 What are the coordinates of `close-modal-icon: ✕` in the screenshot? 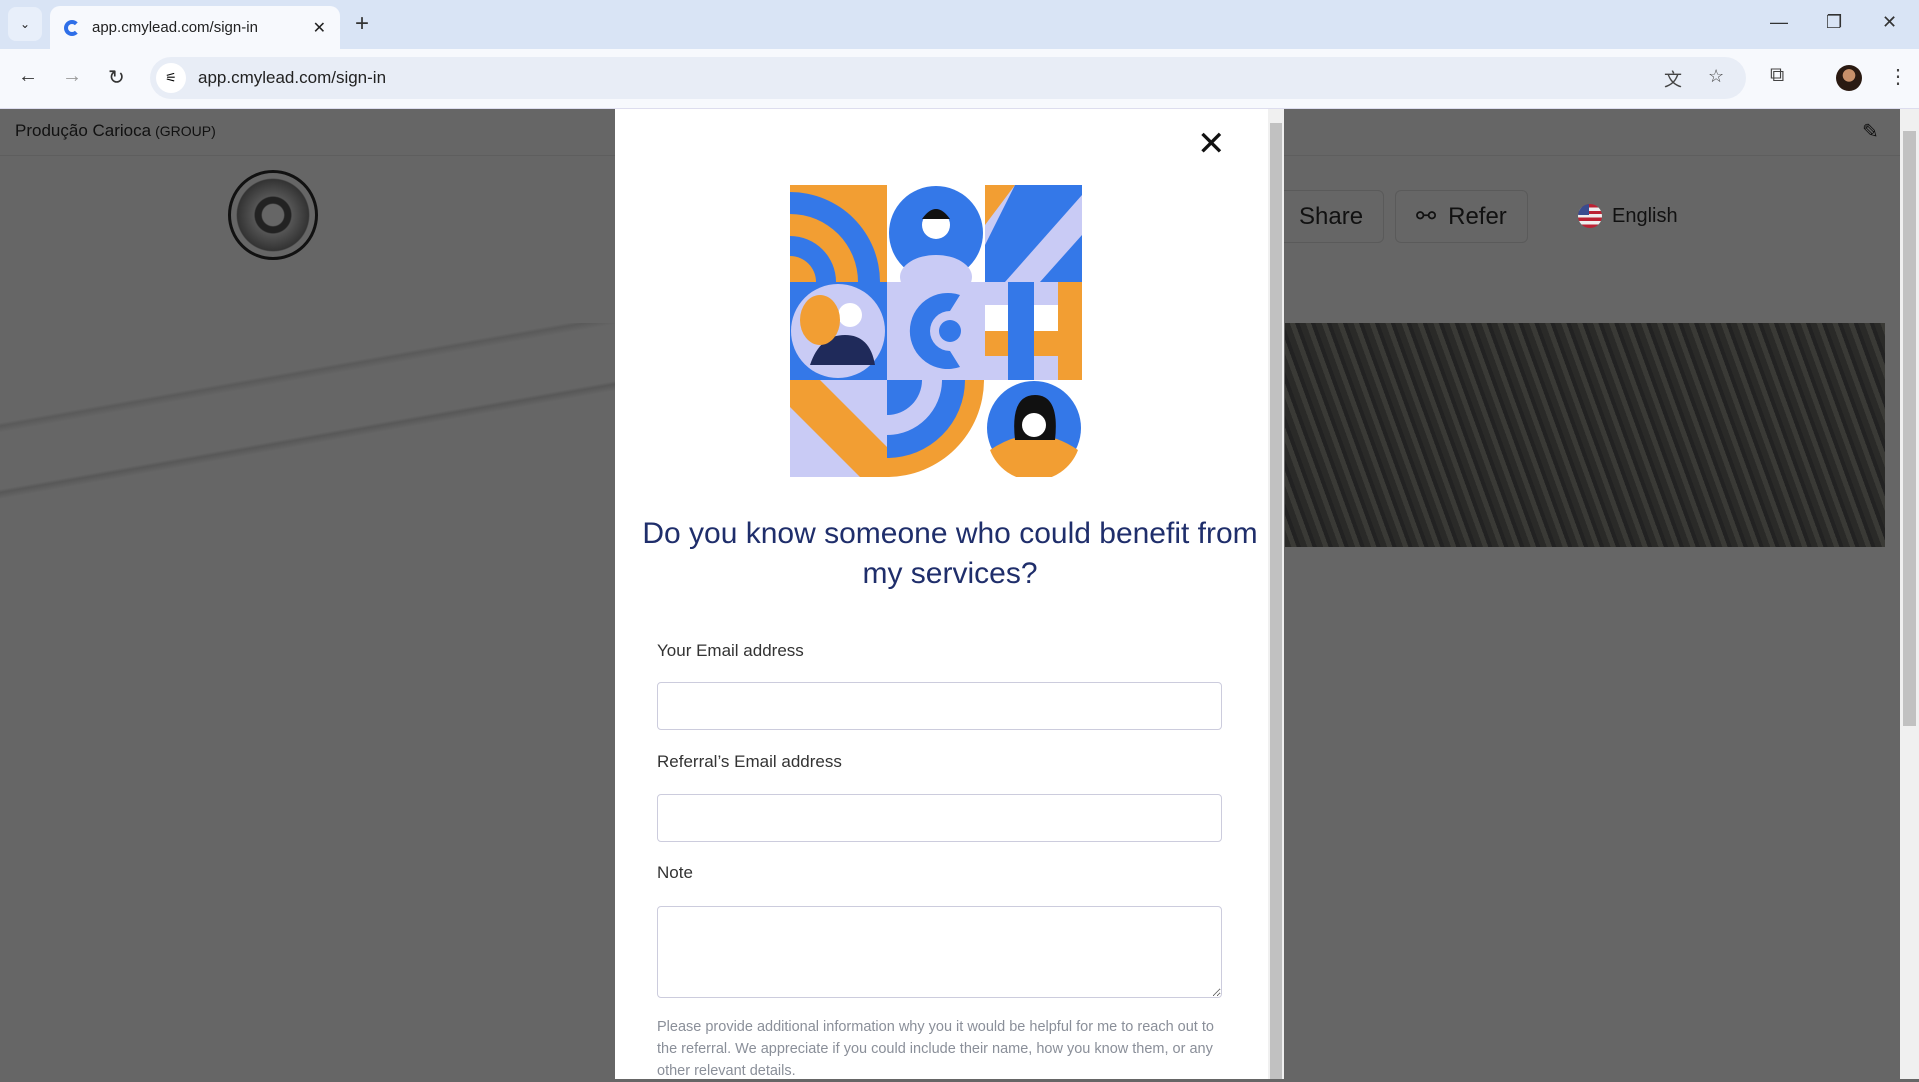 It's located at (1211, 144).